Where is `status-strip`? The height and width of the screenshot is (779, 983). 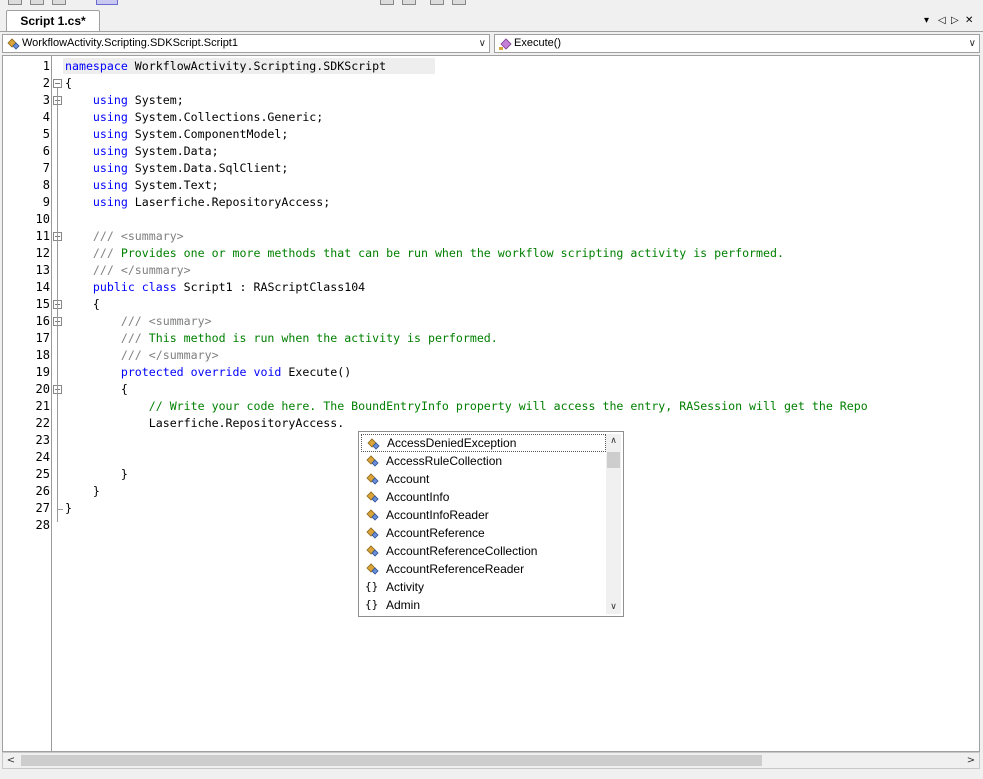
status-strip is located at coordinates (491, 774).